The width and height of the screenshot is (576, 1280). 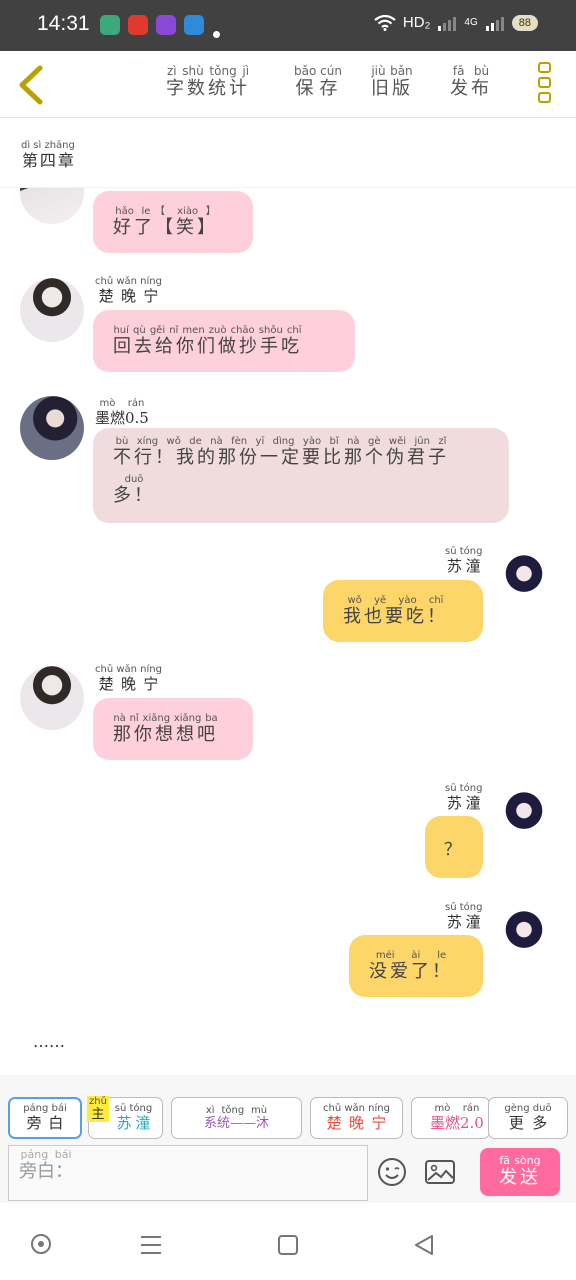 I want to click on battery-indicator: 88, so click(x=524, y=22).